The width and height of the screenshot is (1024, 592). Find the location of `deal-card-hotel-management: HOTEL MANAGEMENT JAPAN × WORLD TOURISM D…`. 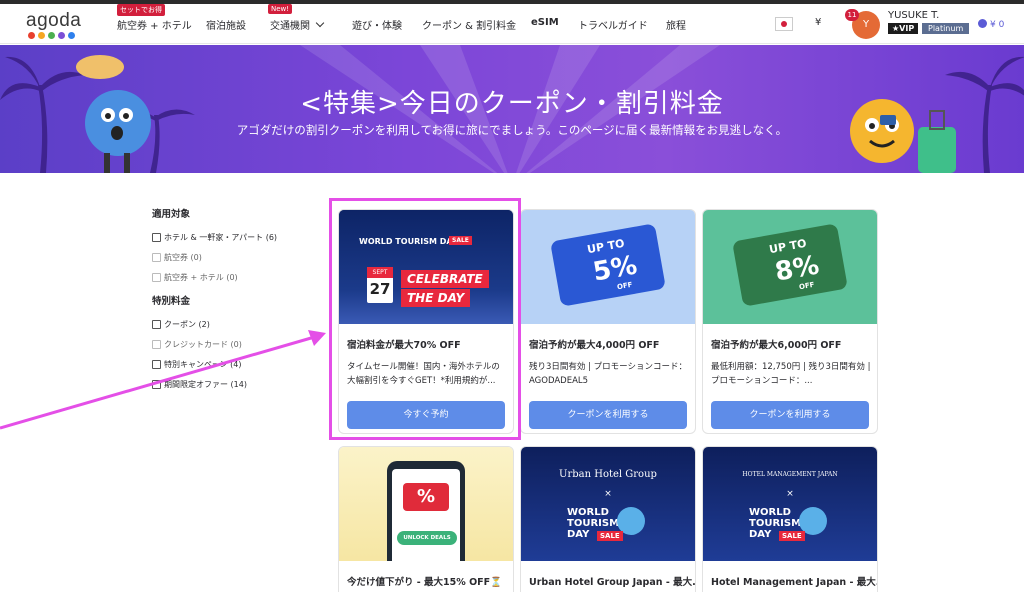

deal-card-hotel-management: HOTEL MANAGEMENT JAPAN × WORLD TOURISM D… is located at coordinates (790, 519).